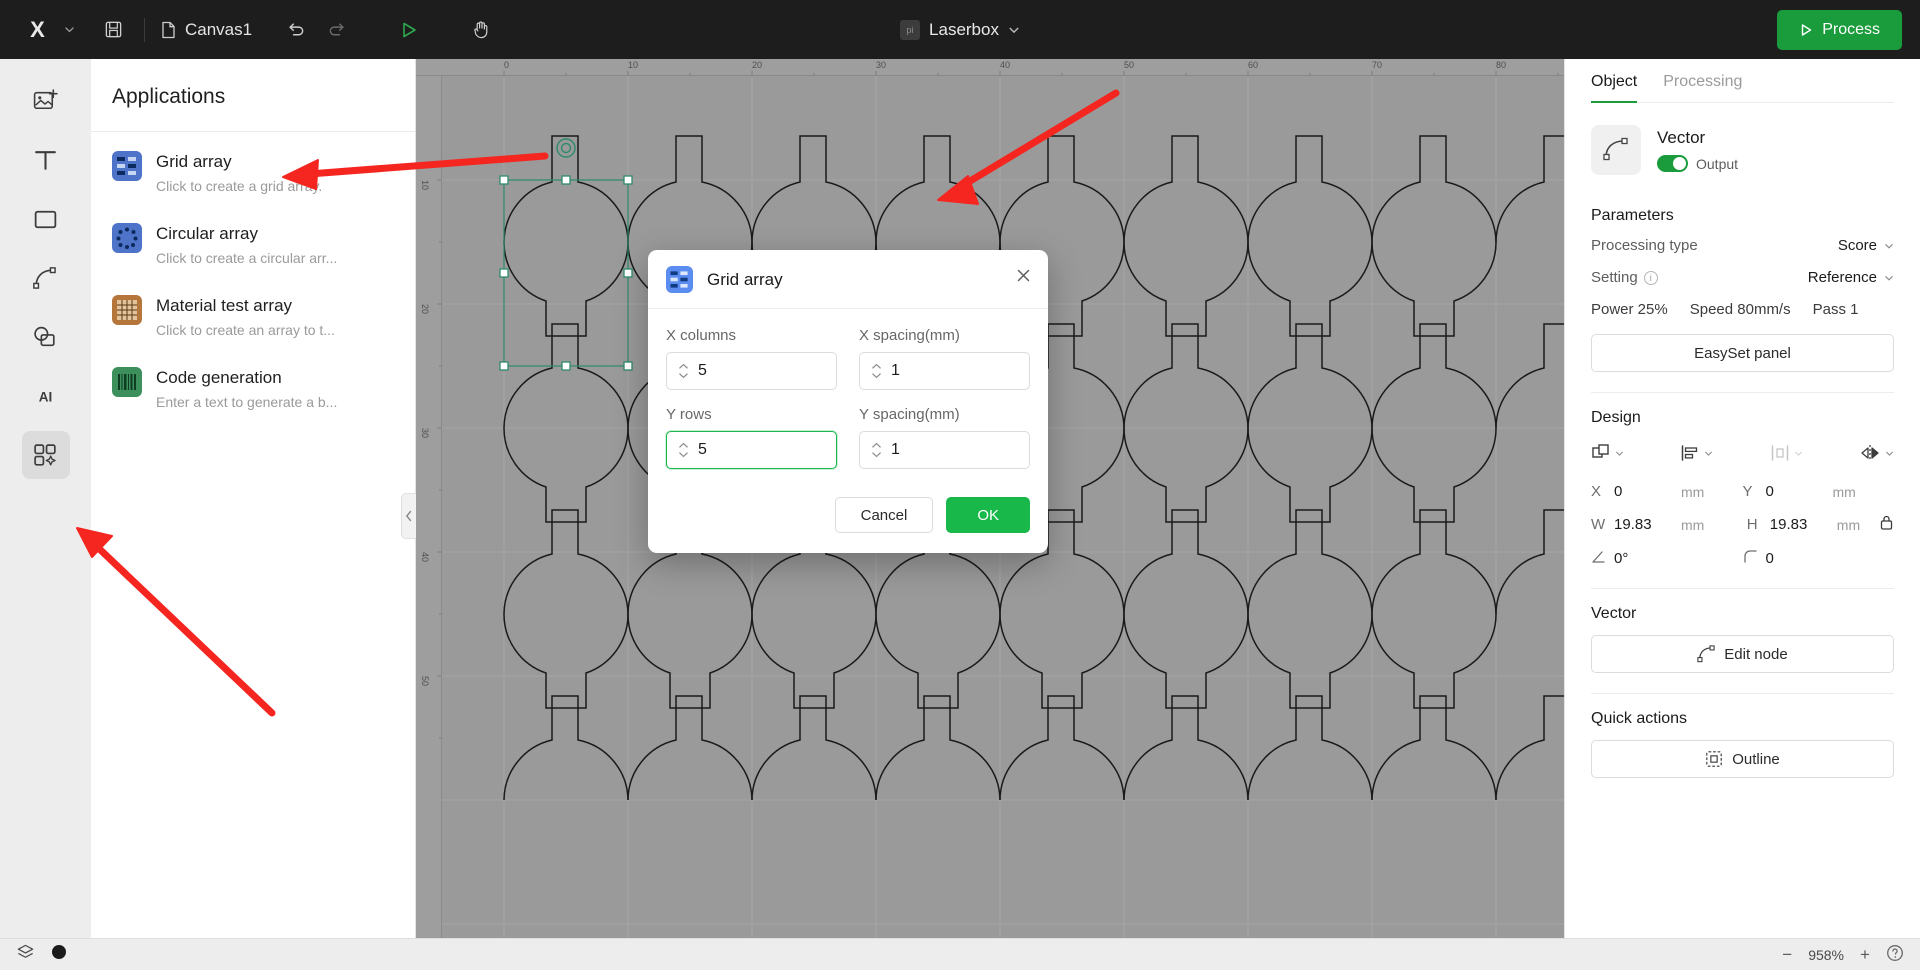 This screenshot has height=970, width=1920. I want to click on applications-title: Applications, so click(169, 96).